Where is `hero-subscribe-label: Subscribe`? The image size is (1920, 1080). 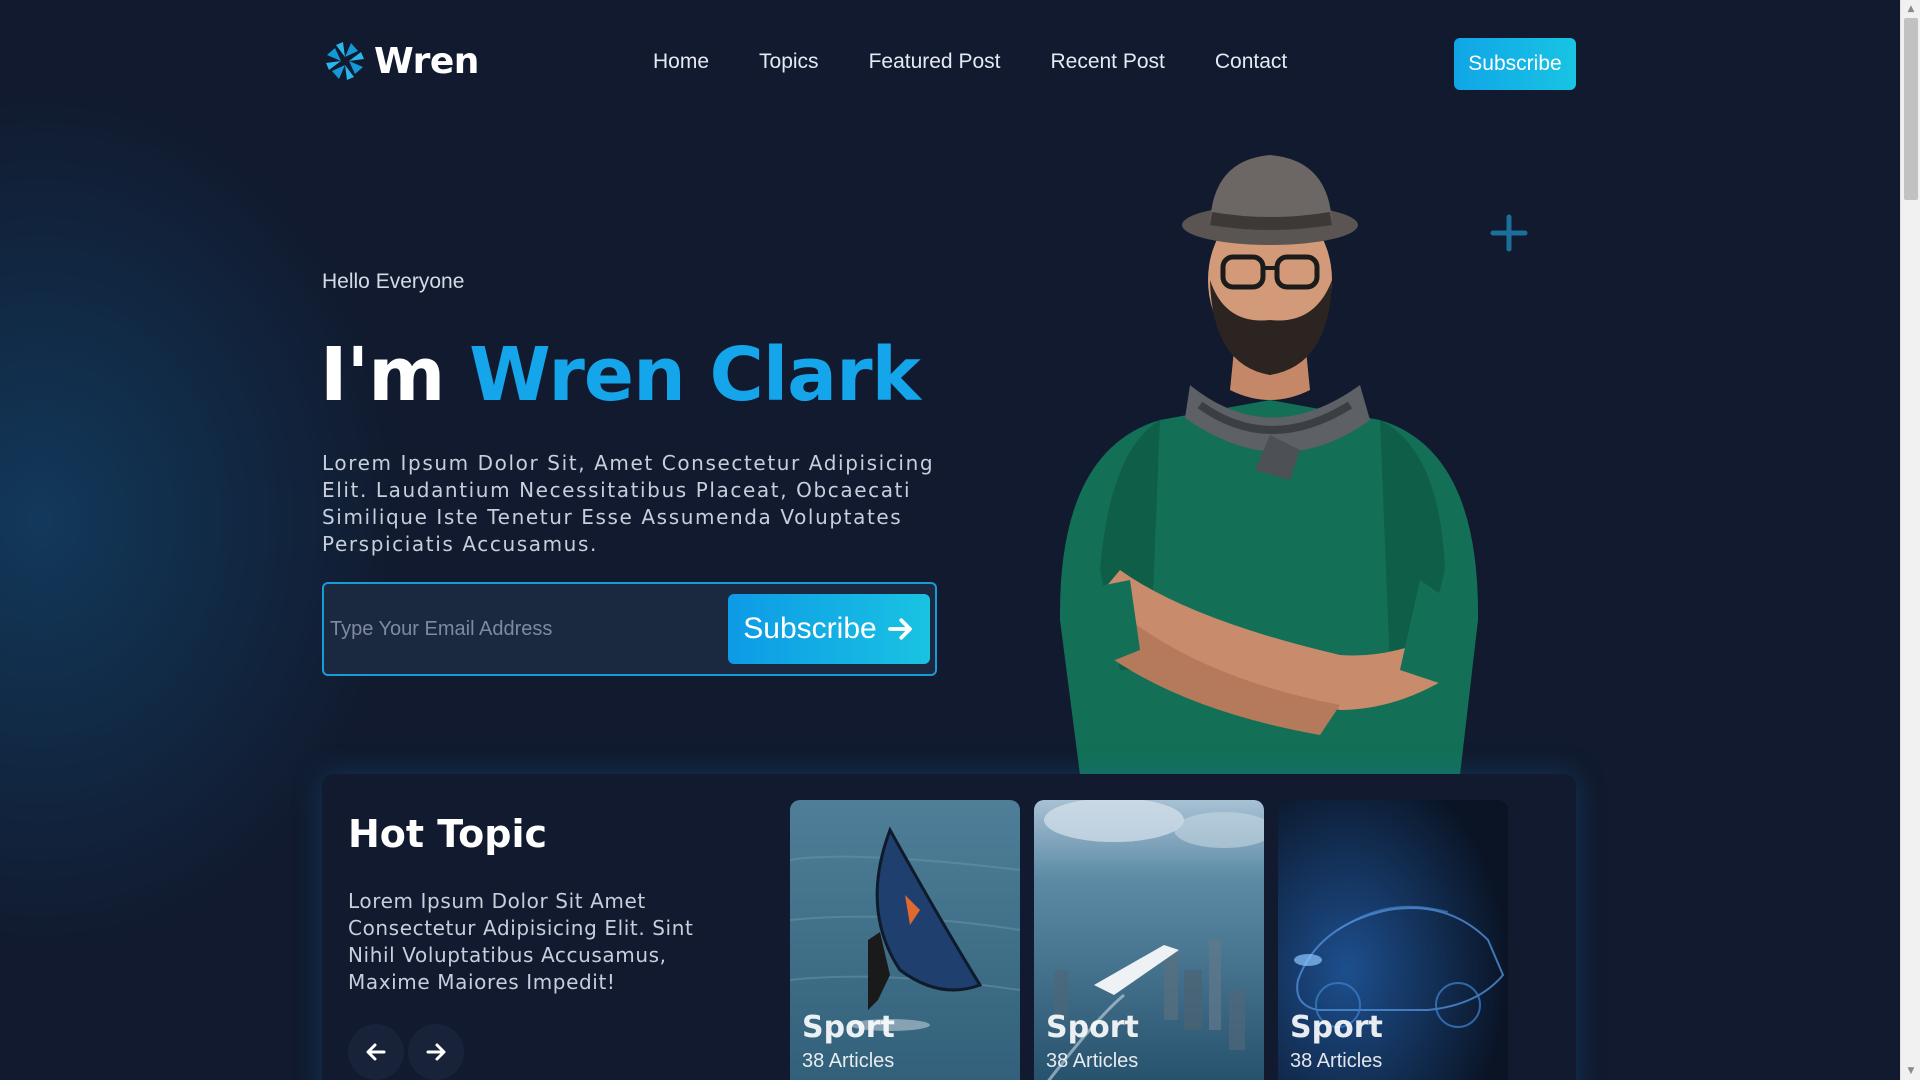 hero-subscribe-label: Subscribe is located at coordinates (810, 628).